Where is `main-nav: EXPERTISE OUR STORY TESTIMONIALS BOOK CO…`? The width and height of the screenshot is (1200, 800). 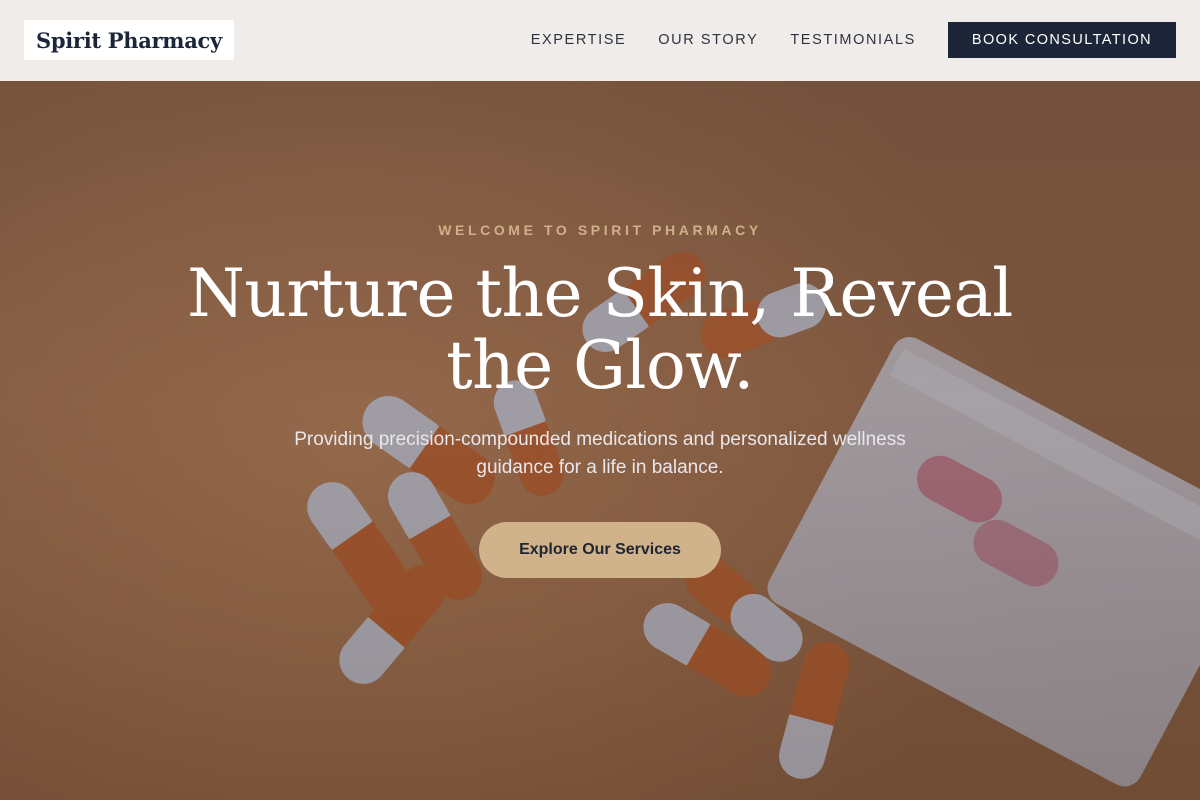 main-nav: EXPERTISE OUR STORY TESTIMONIALS BOOK CO… is located at coordinates (853, 40).